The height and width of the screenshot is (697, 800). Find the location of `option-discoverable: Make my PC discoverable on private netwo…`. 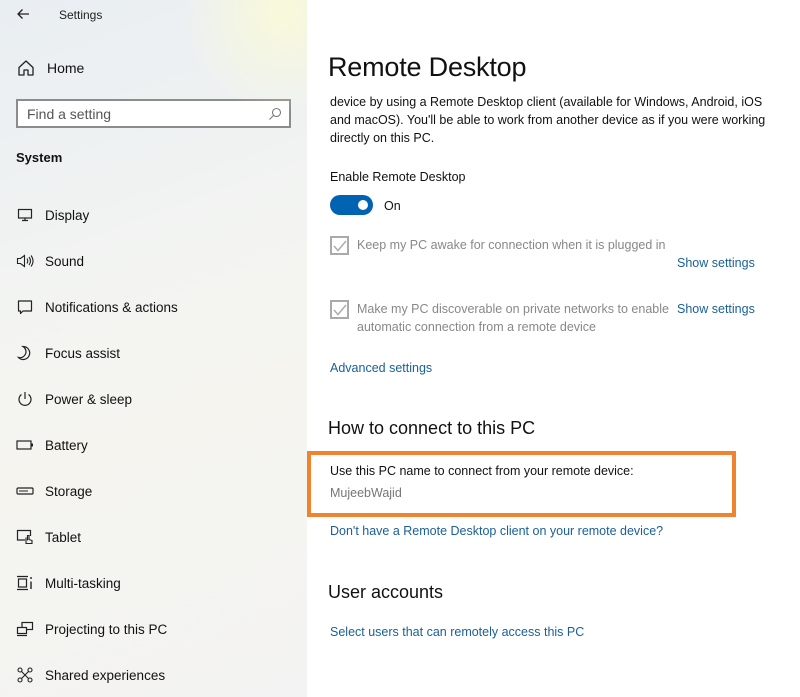

option-discoverable: Make my PC discoverable on private netwo… is located at coordinates (501, 318).